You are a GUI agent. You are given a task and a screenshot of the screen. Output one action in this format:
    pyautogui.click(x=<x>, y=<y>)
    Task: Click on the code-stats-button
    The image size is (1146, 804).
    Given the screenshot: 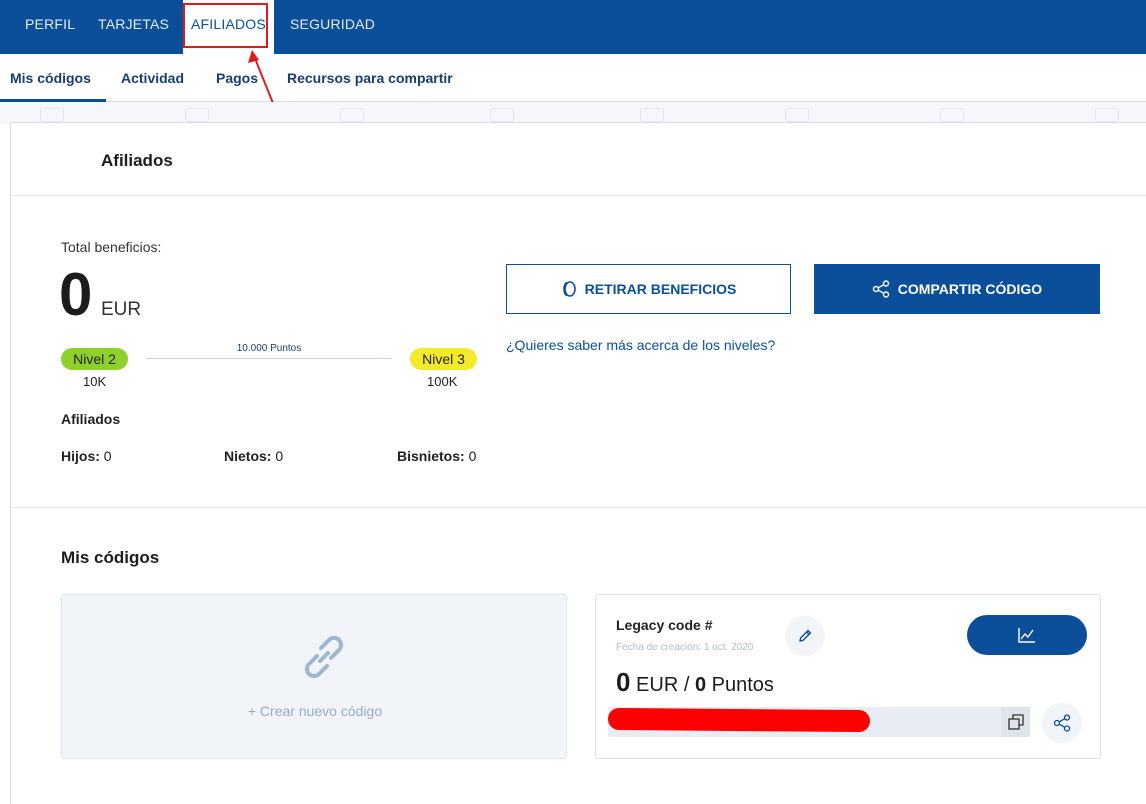 What is the action you would take?
    pyautogui.click(x=1027, y=635)
    